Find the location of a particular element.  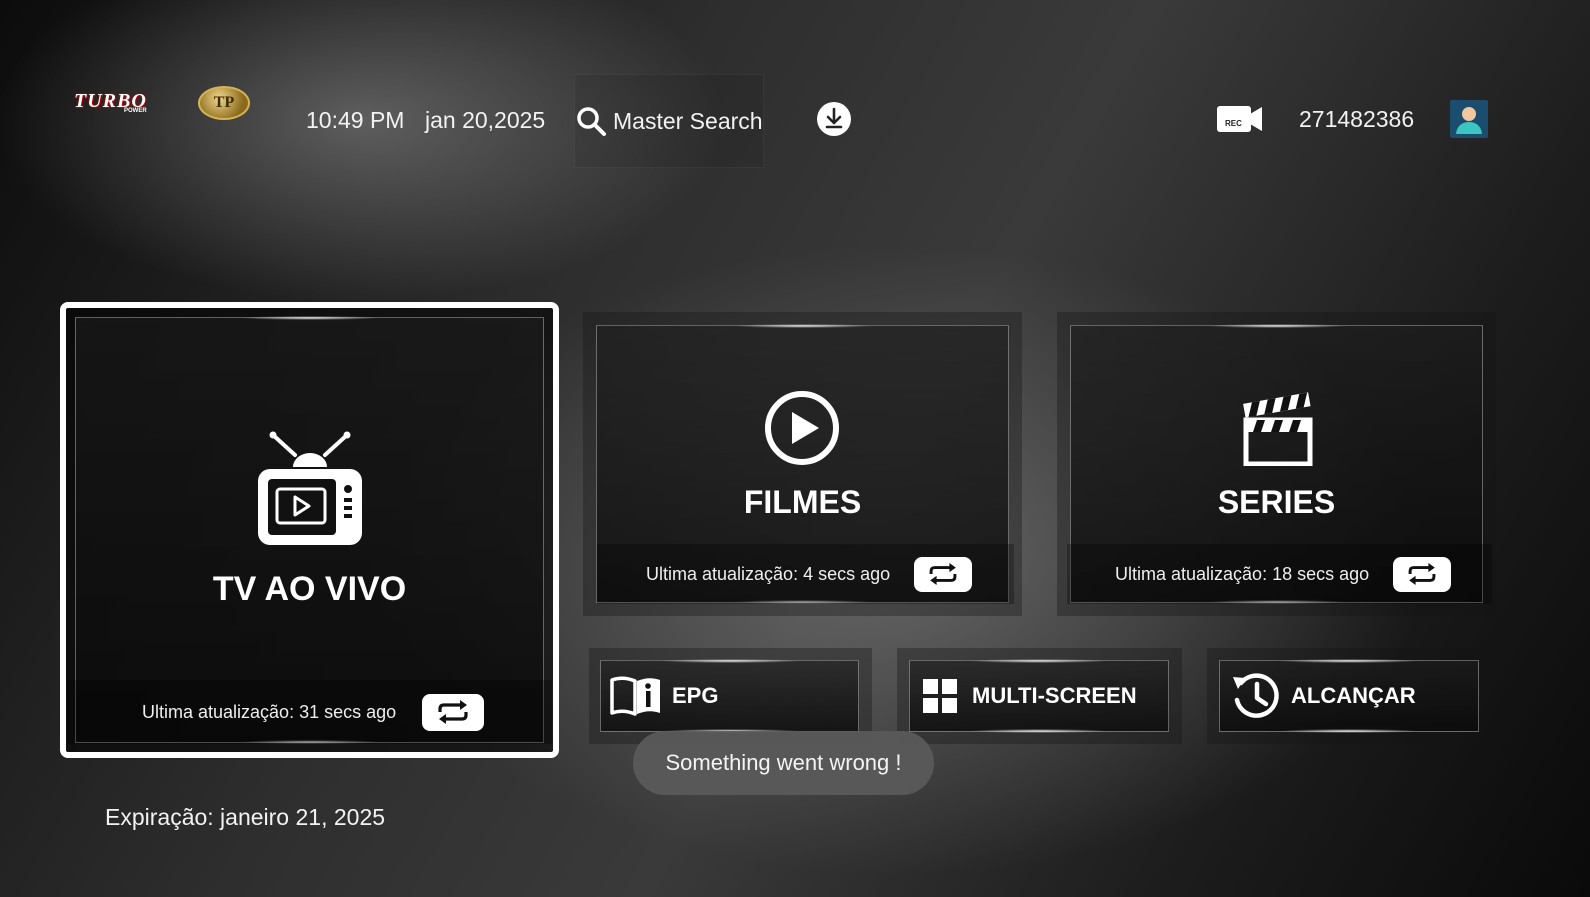

catch-up-button-inner: ALCANÇAR is located at coordinates (1349, 696).